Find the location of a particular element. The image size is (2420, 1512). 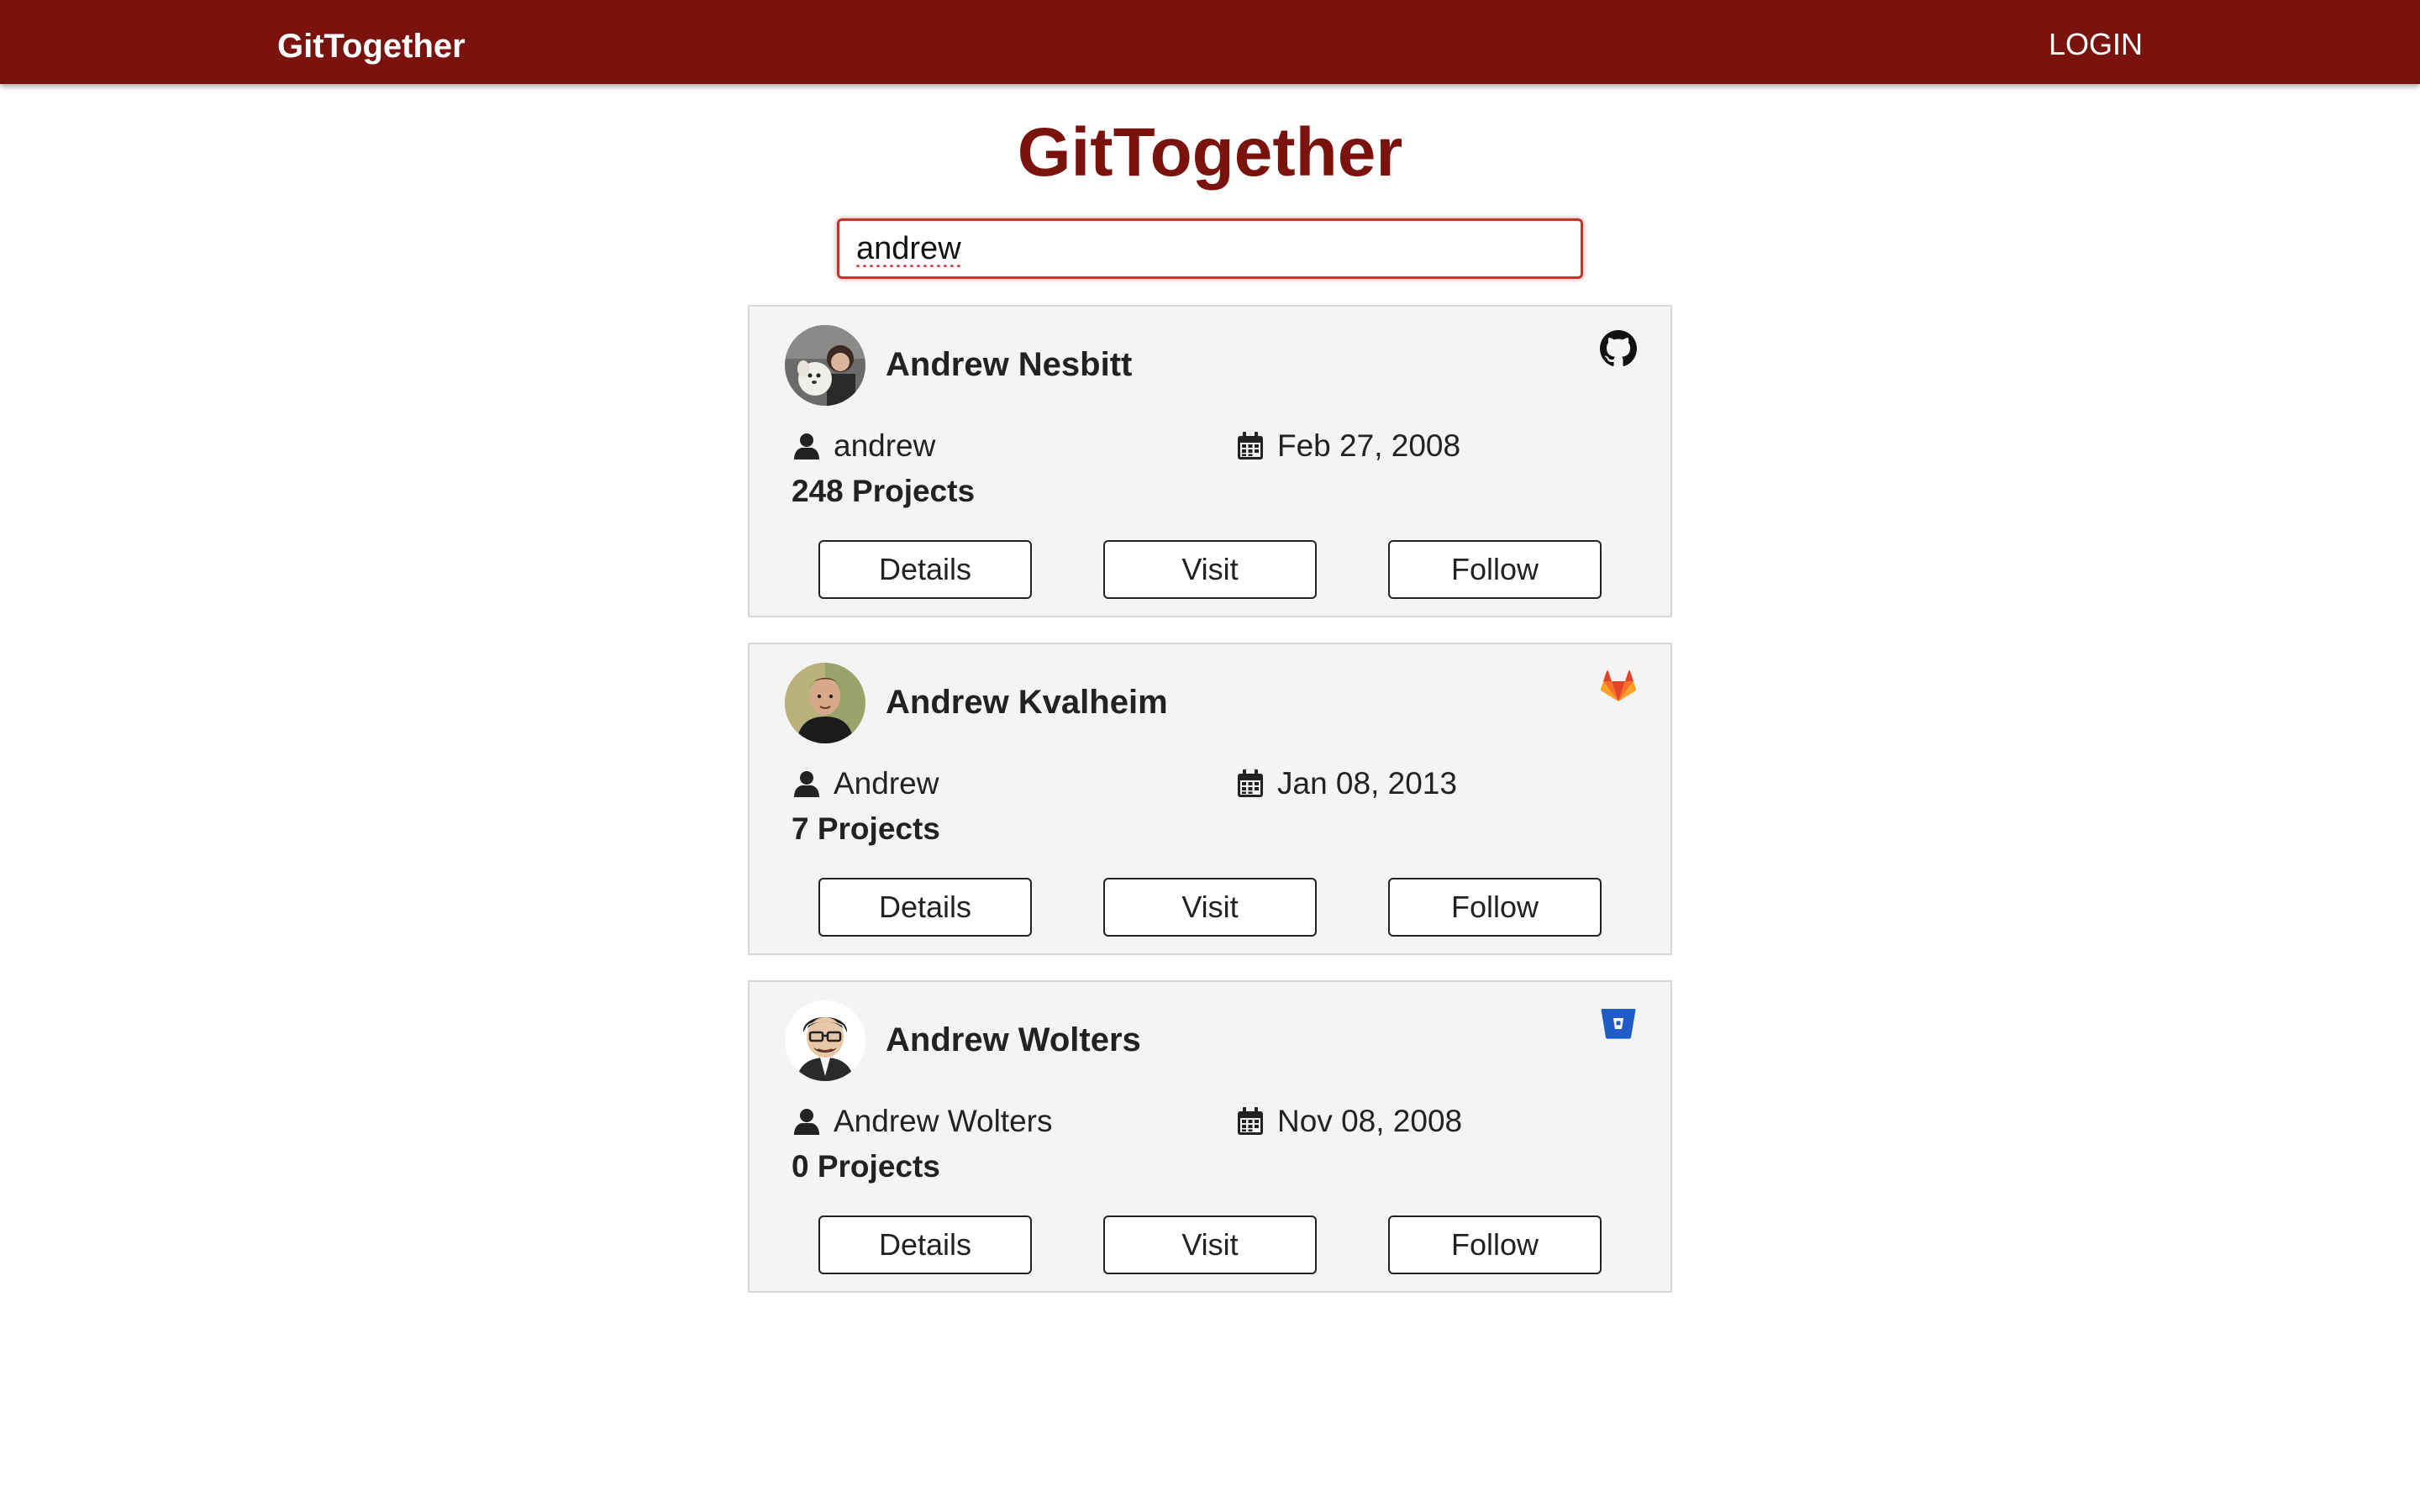

joined-date-row: Jan 08, 2013 is located at coordinates (1346, 784).